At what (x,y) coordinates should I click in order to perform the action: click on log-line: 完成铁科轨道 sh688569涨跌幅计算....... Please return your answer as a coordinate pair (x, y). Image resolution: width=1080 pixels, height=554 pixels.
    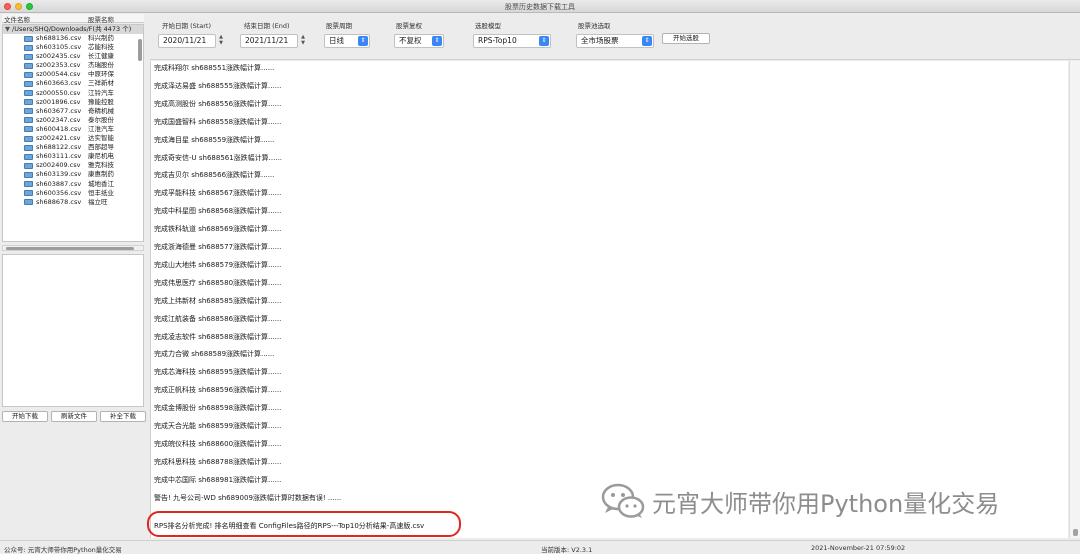
    Looking at the image, I should click on (218, 229).